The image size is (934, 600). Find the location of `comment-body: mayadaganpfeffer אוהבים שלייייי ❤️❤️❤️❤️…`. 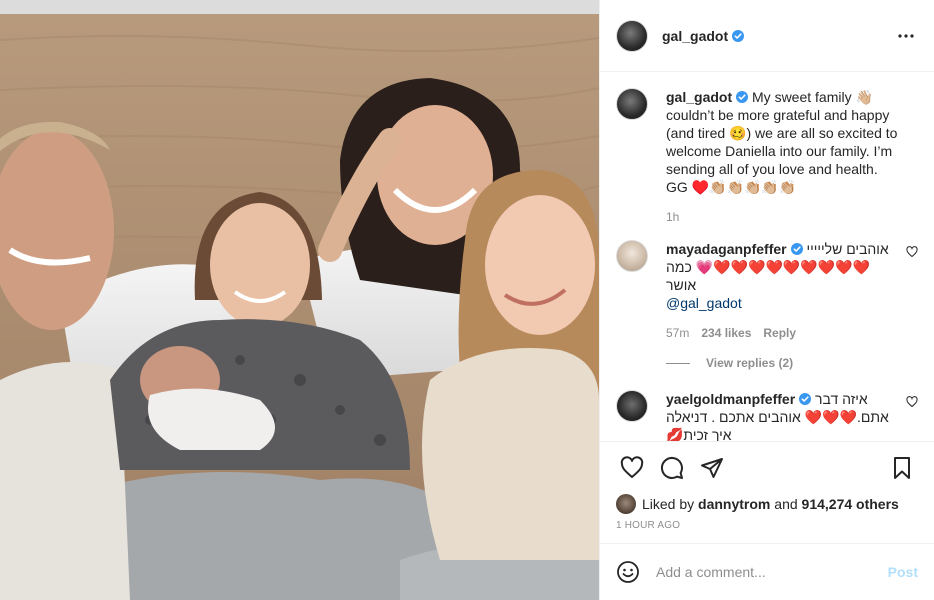

comment-body: mayadaganpfeffer אוהבים שלייייי ❤️❤️❤️❤️… is located at coordinates (792, 291).